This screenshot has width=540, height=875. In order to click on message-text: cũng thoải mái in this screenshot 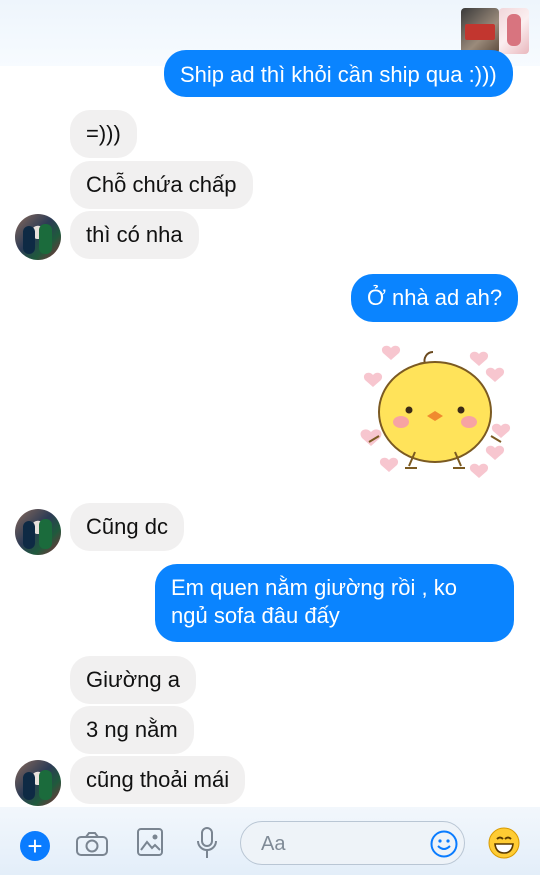, I will do `click(158, 779)`.